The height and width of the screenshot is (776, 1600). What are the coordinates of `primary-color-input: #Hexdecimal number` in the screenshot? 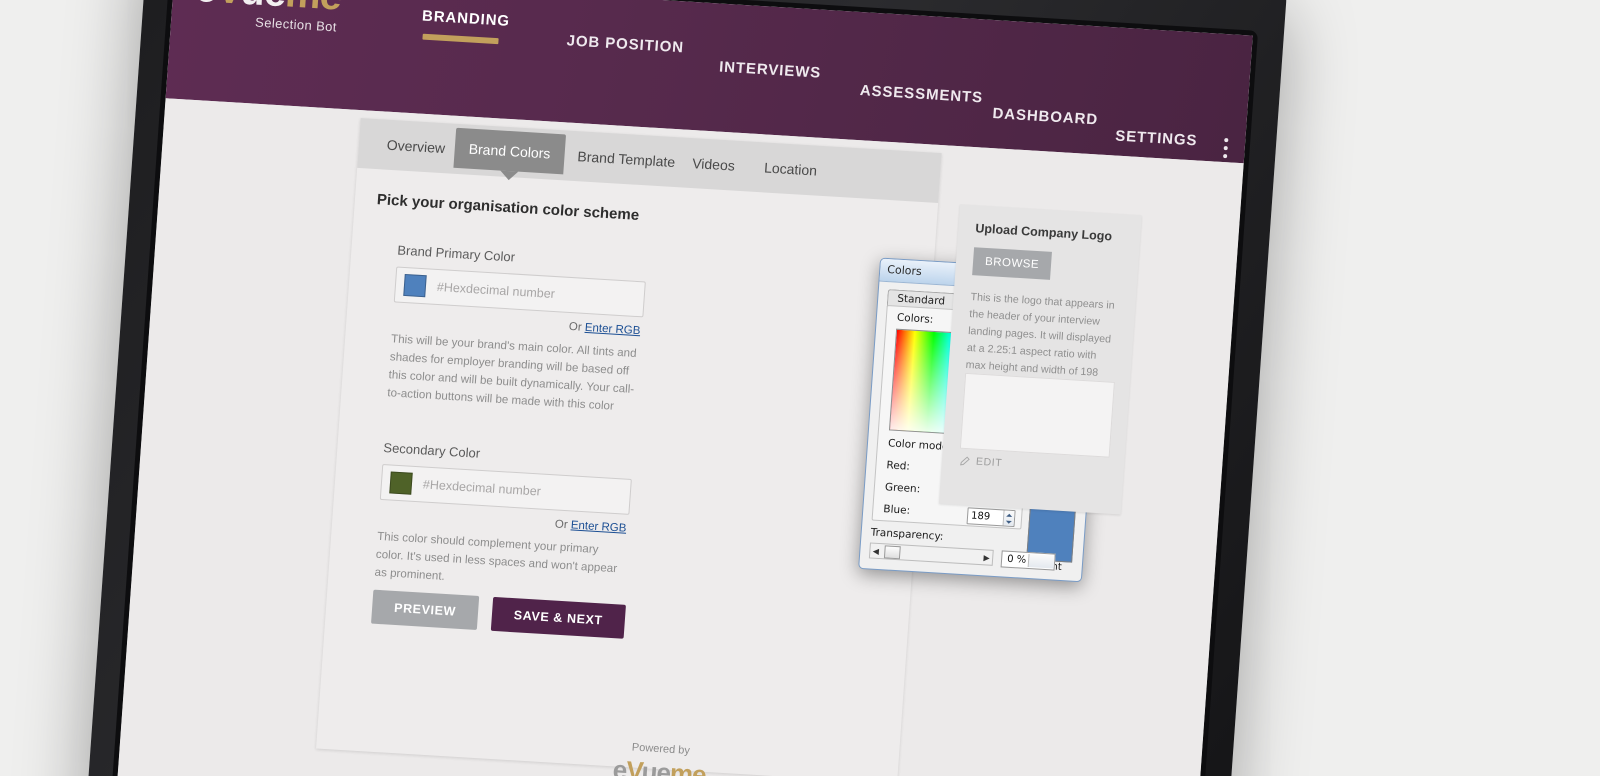 It's located at (519, 292).